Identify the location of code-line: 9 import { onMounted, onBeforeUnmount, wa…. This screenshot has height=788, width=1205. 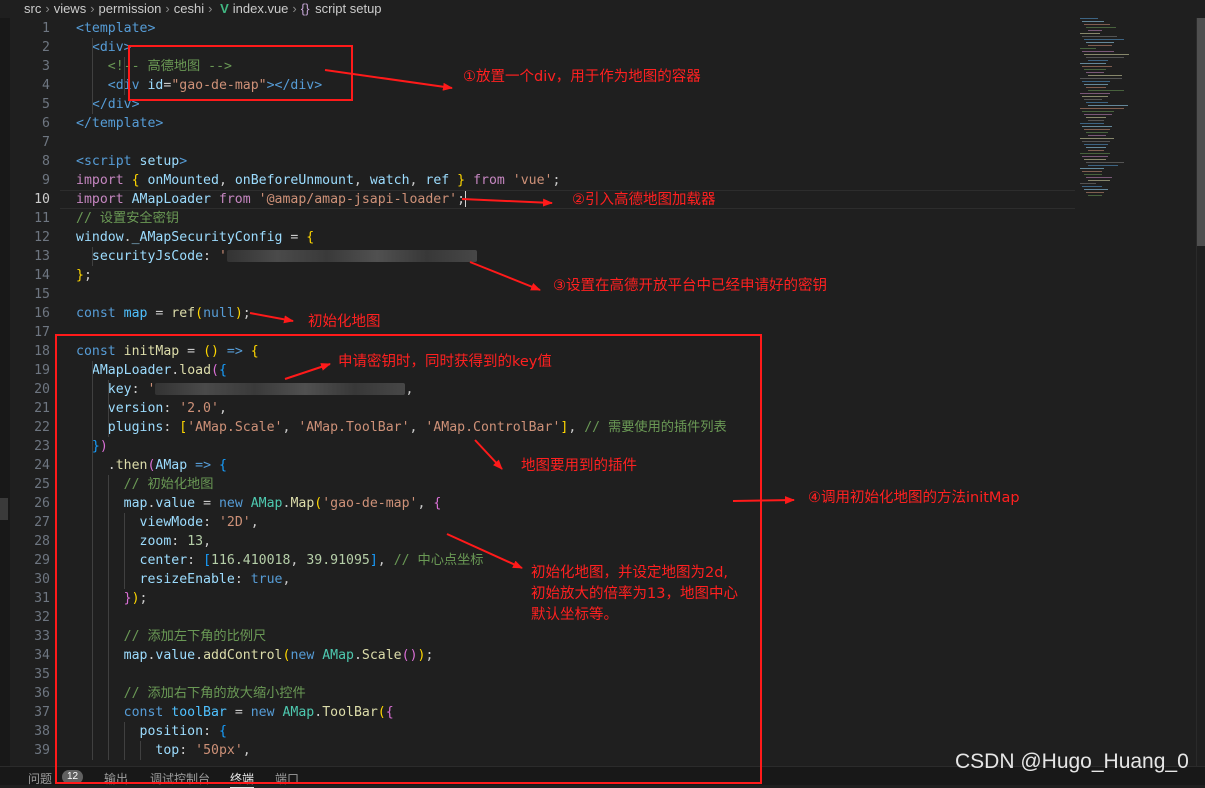
(540, 180).